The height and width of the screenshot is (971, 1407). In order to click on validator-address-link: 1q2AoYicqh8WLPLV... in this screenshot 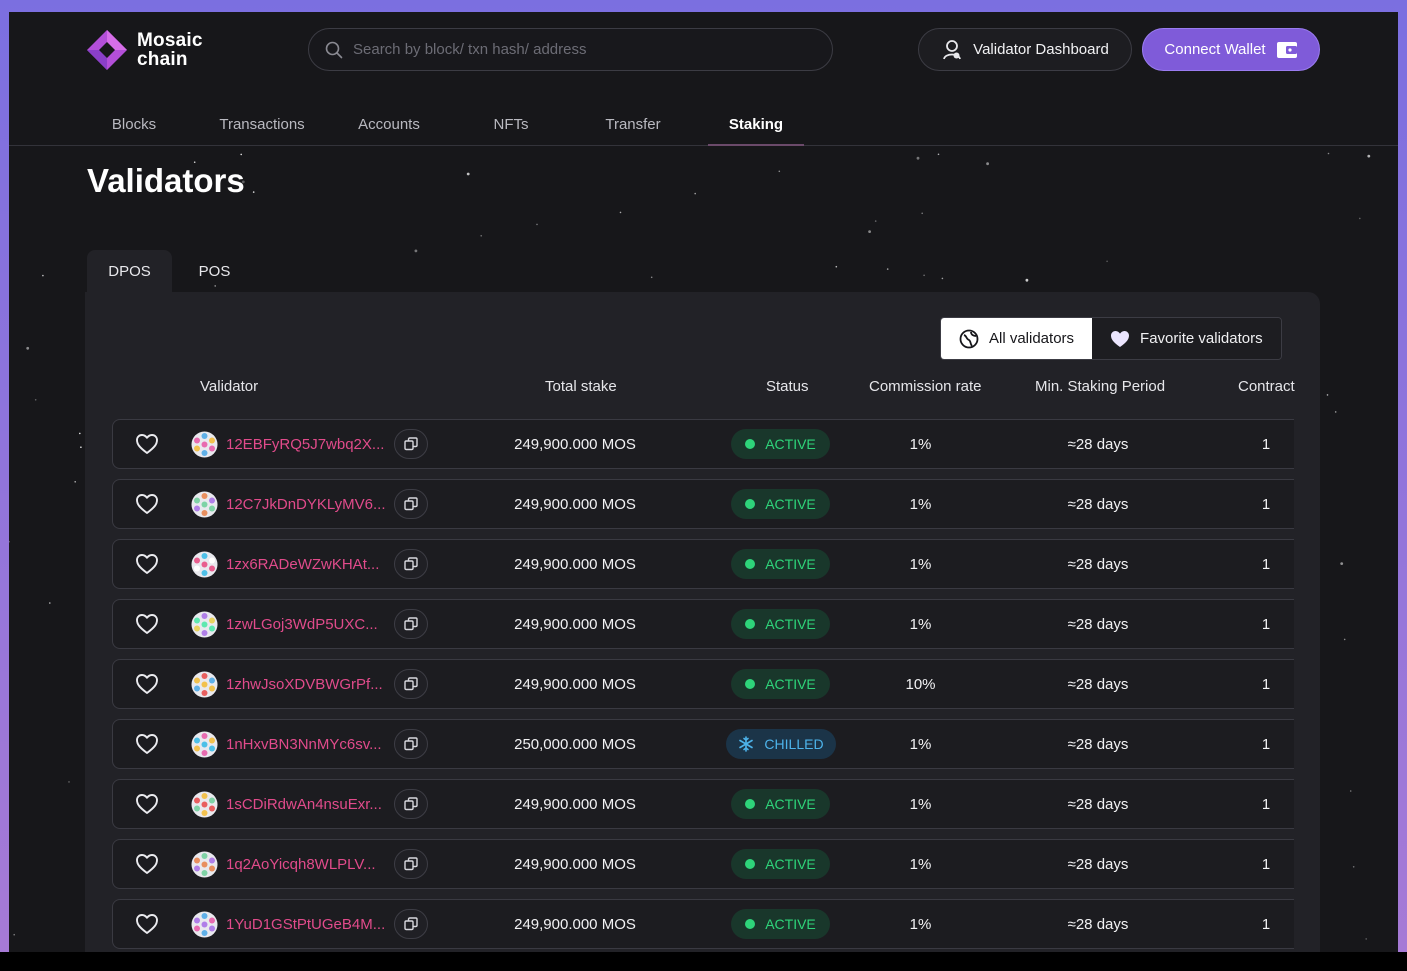, I will do `click(301, 864)`.